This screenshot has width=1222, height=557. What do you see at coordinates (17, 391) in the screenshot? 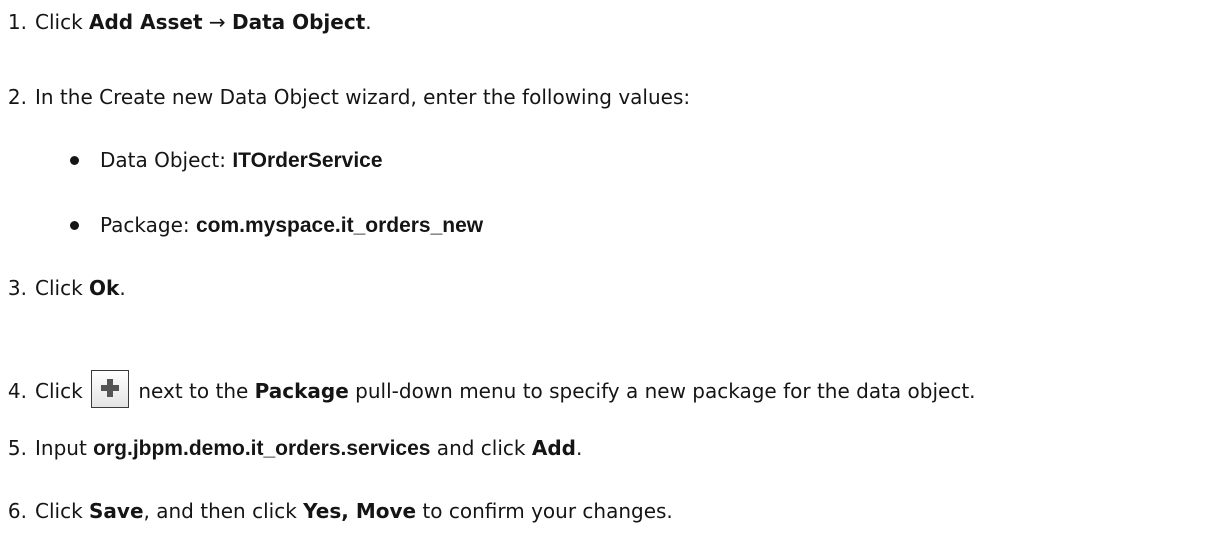
I see `step-number: 4.` at bounding box center [17, 391].